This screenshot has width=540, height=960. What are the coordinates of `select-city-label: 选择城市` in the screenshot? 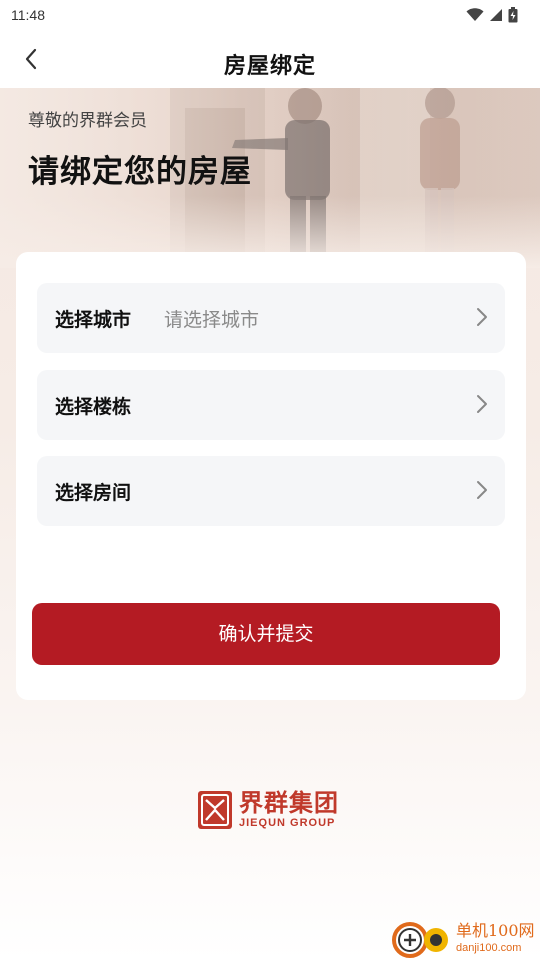 It's located at (93, 319).